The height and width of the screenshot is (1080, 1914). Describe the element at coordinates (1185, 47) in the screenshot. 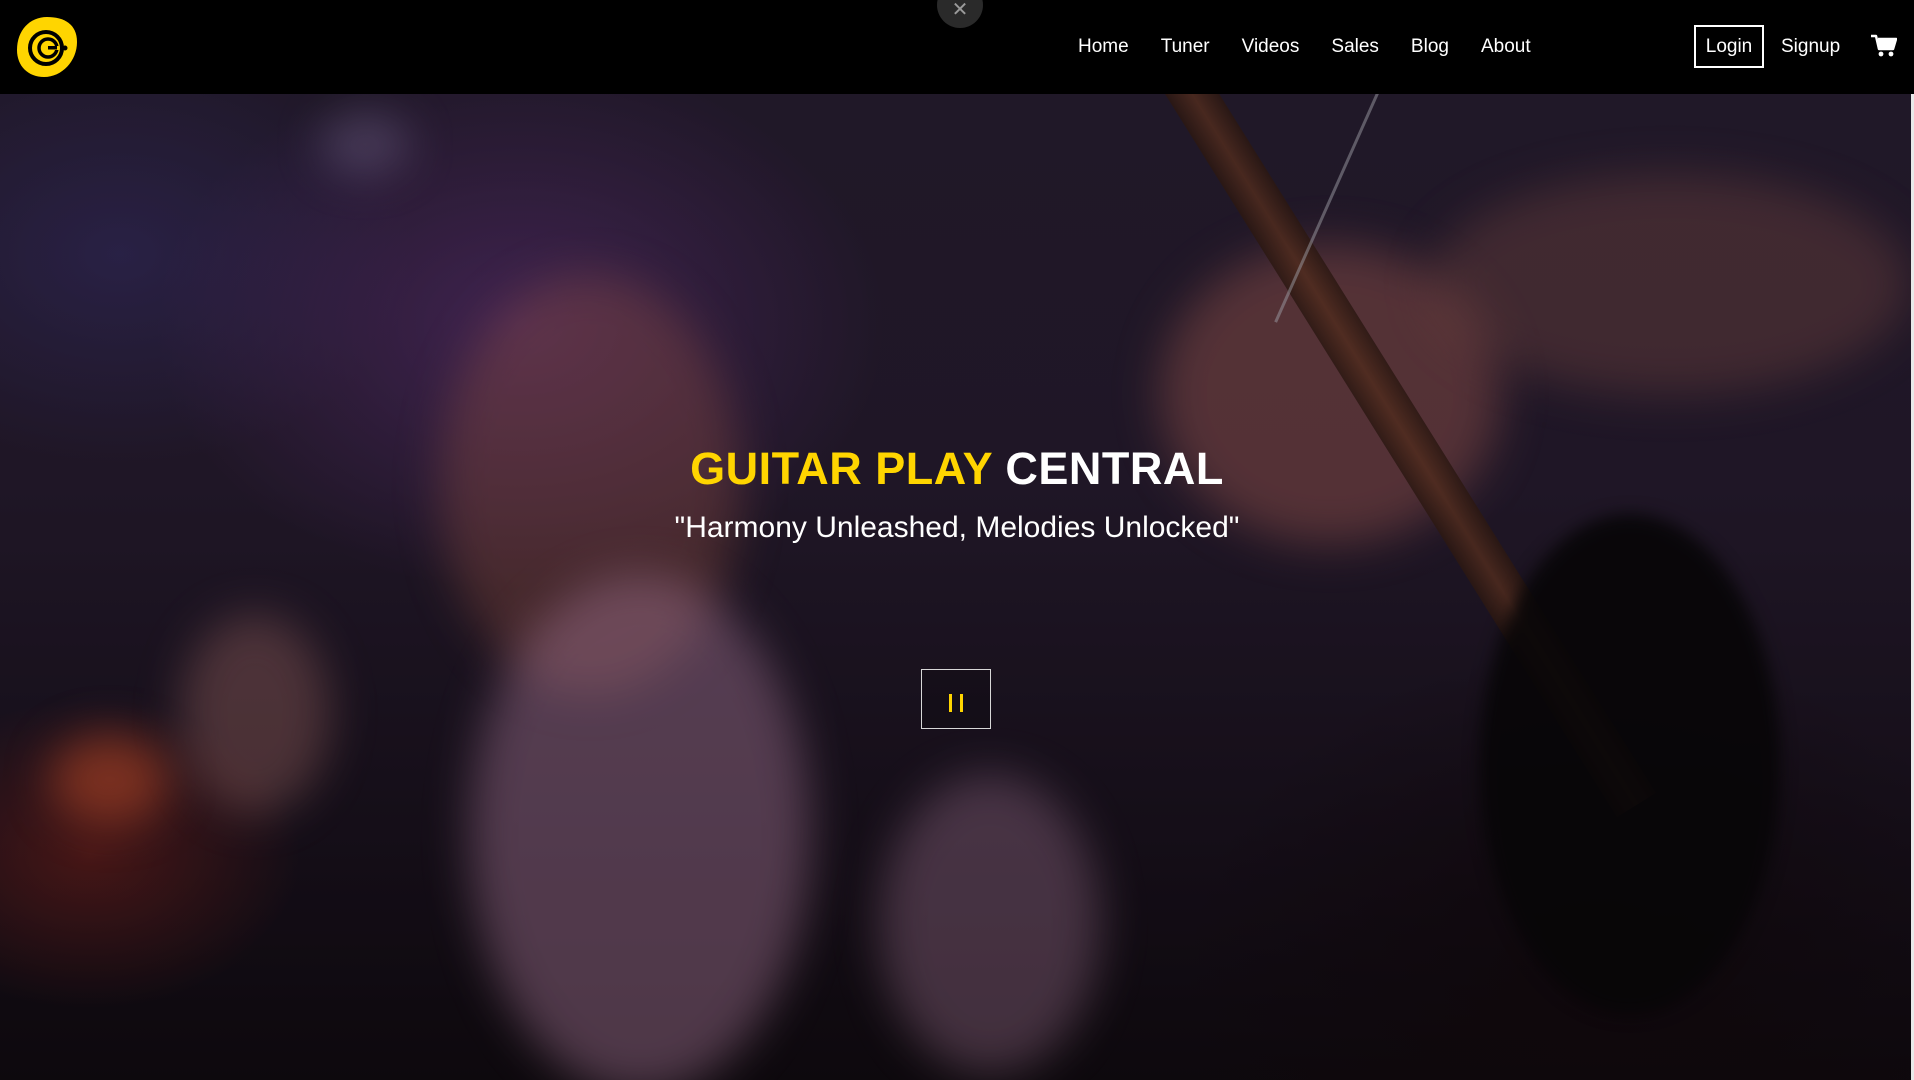

I see `nav-tuner: Tuner` at that location.